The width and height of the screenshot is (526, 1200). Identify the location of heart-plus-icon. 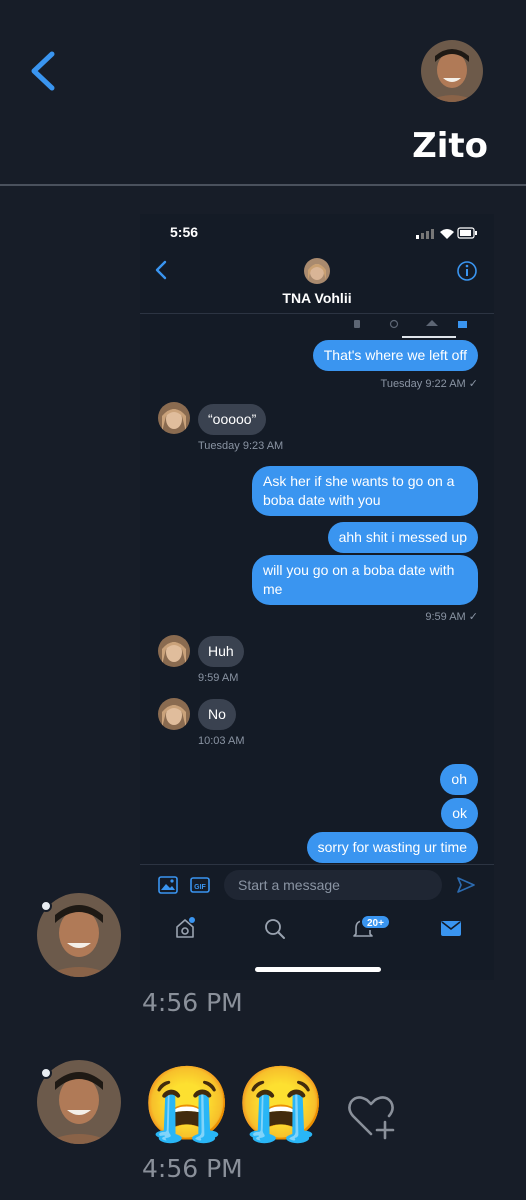
(371, 1116).